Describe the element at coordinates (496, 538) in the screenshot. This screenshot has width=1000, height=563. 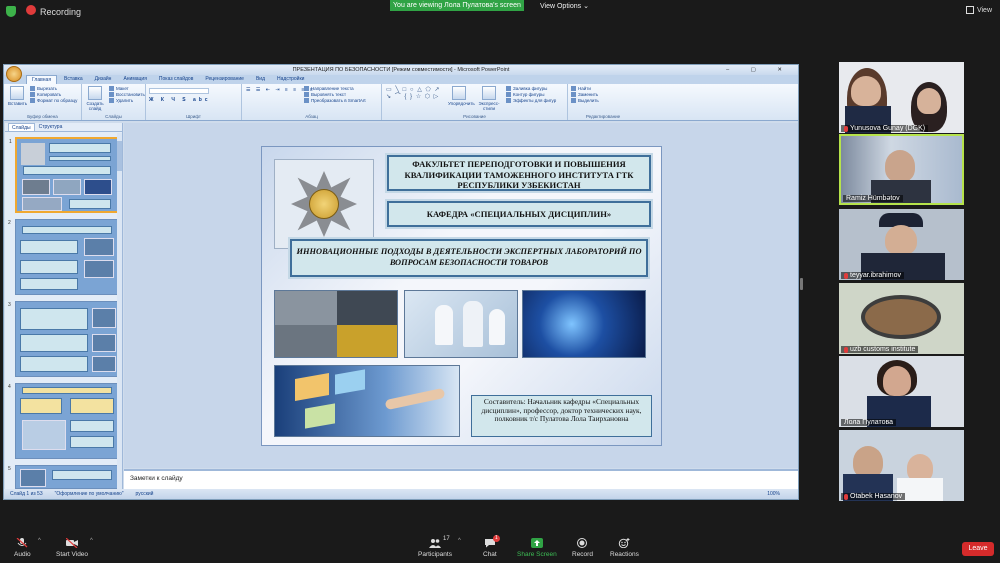
I see `chat-badge: 1` at that location.